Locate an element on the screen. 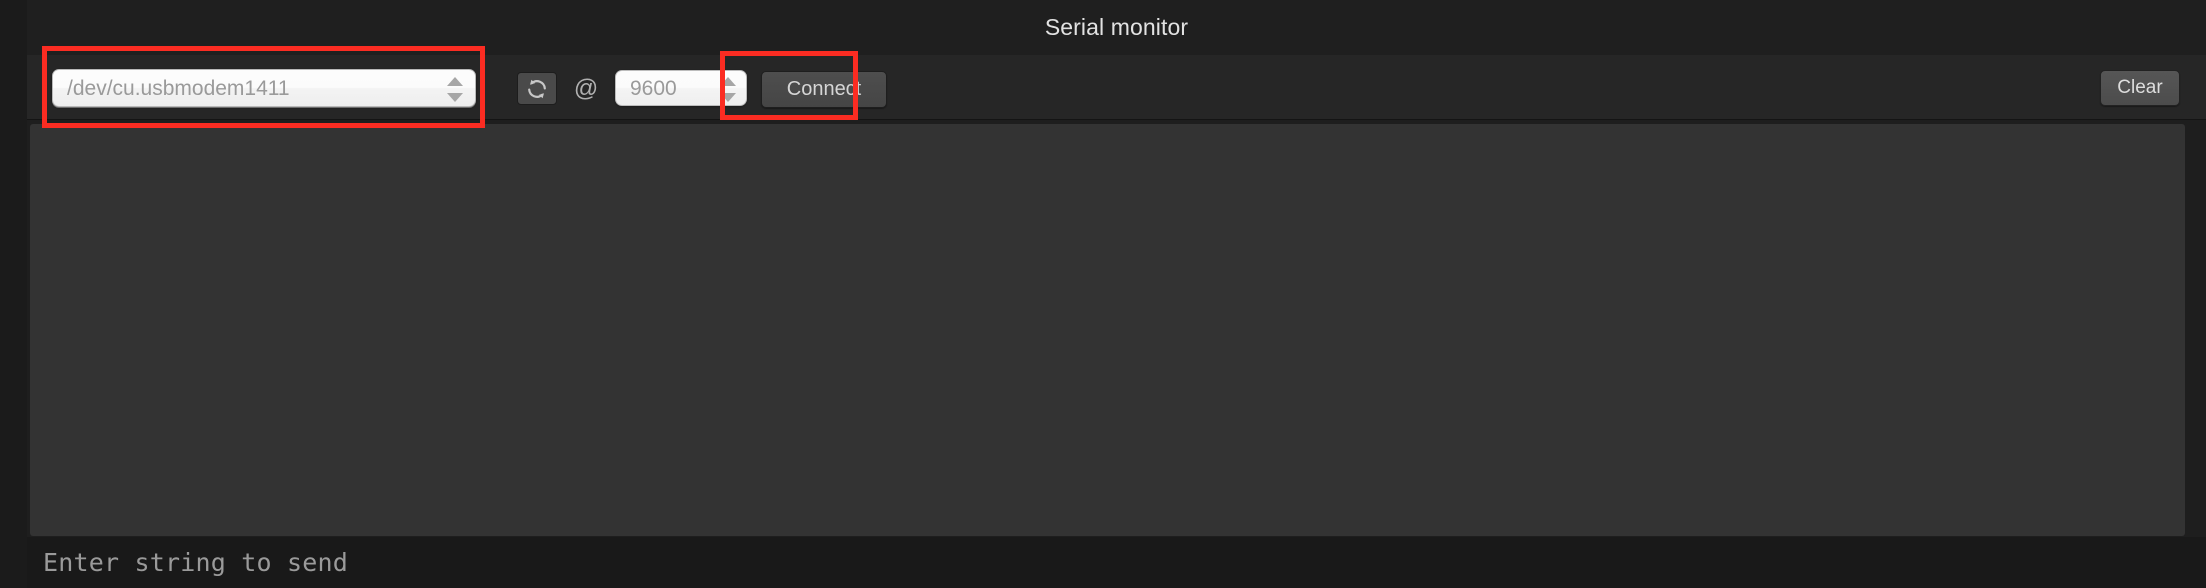 The height and width of the screenshot is (588, 2206). window-left-gutter is located at coordinates (13, 294).